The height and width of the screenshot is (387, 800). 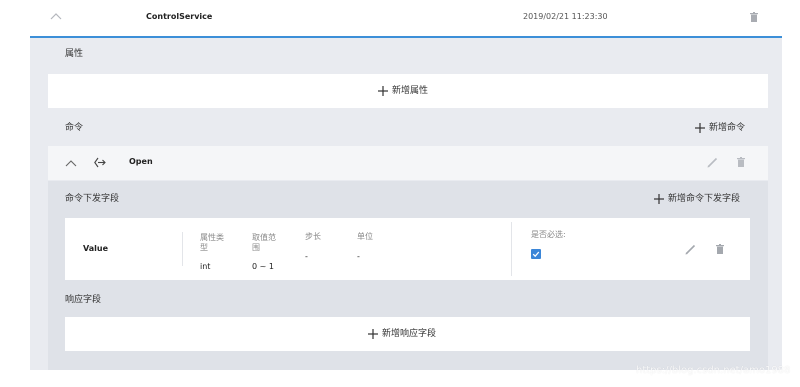 I want to click on step-label: 步长, so click(x=313, y=236).